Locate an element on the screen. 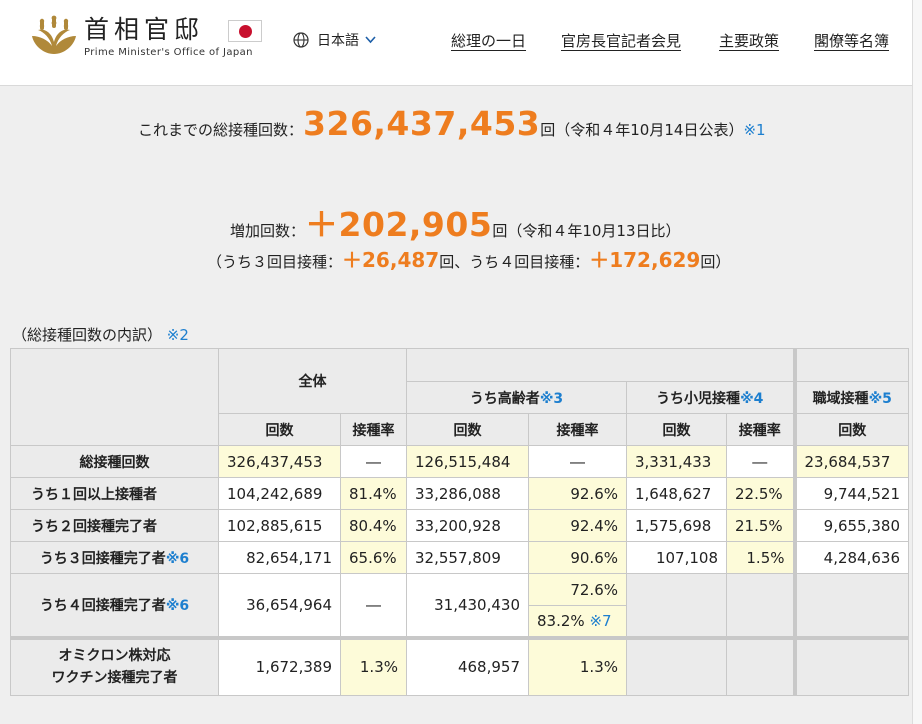  cell-count: 82,654,171 is located at coordinates (279, 557).